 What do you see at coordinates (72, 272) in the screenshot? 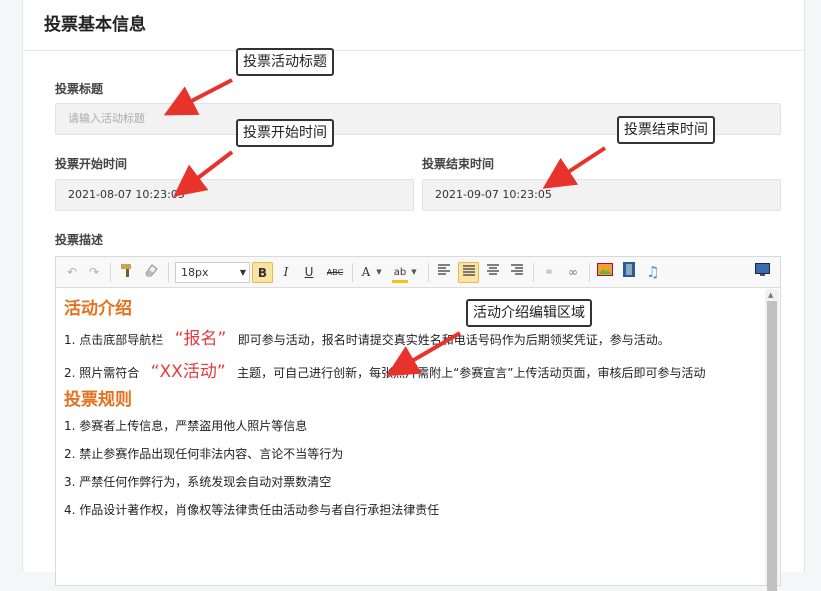
I see `undo-icon: ↶` at bounding box center [72, 272].